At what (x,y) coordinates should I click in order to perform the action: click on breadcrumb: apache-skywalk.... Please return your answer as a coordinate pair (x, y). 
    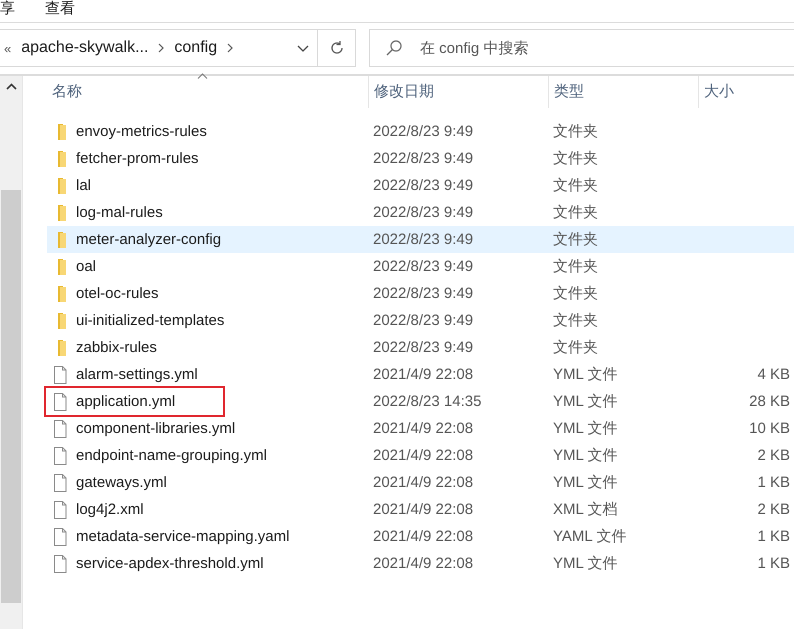
    Looking at the image, I should click on (84, 48).